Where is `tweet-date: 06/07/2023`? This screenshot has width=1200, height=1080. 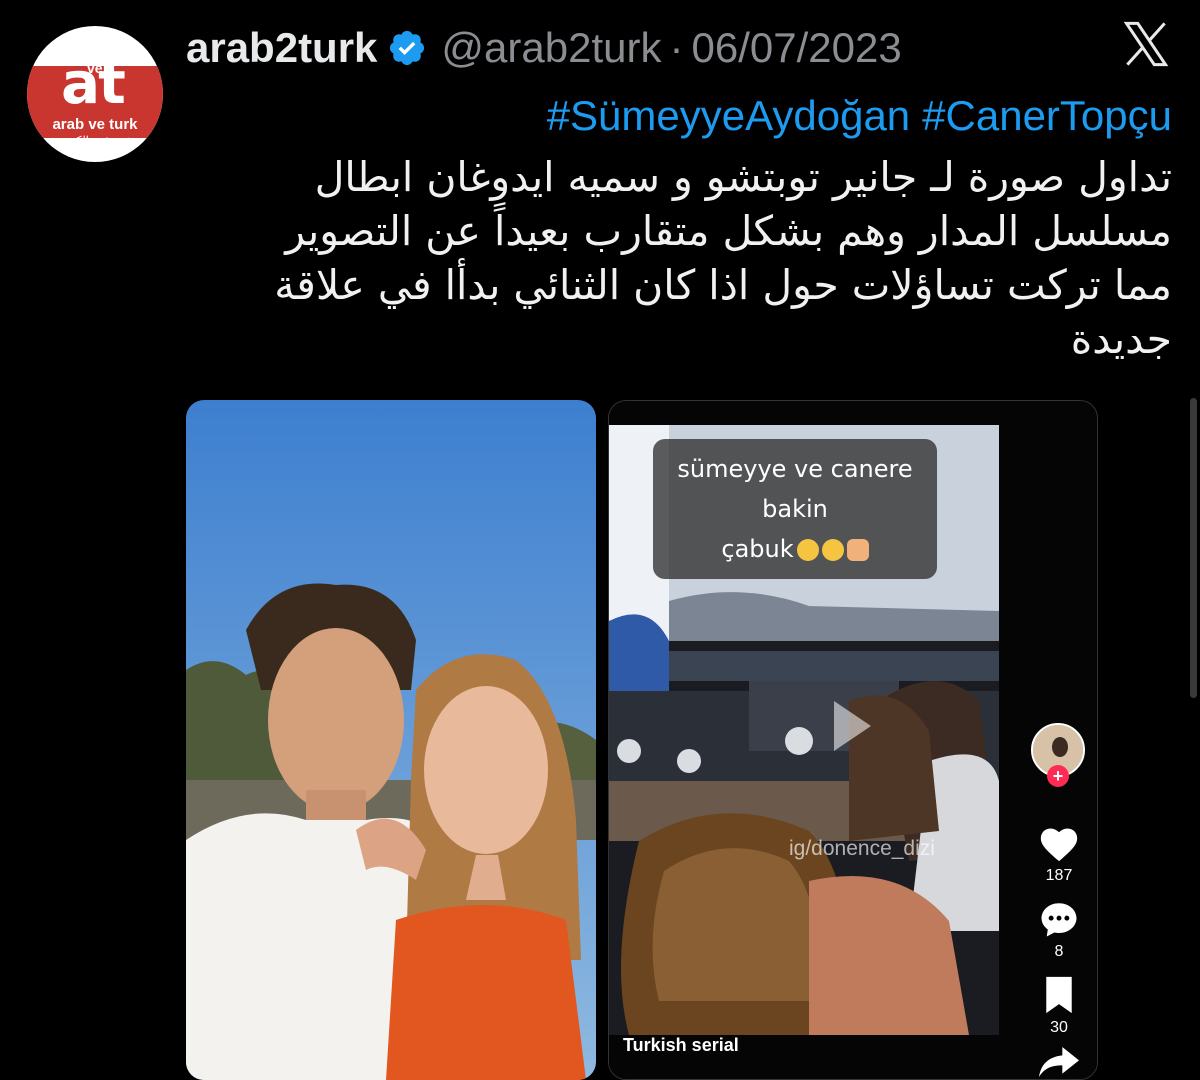
tweet-date: 06/07/2023 is located at coordinates (797, 48).